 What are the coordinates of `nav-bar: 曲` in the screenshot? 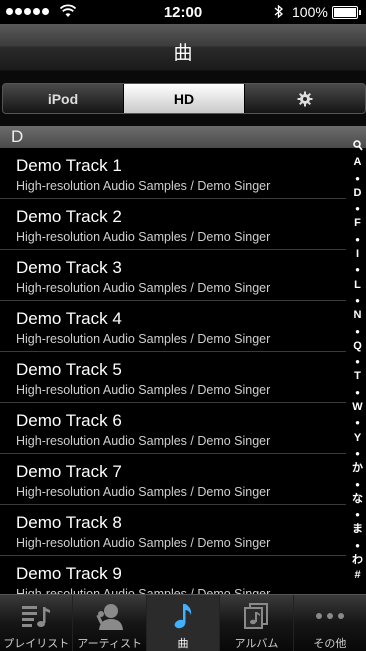 It's located at (183, 47).